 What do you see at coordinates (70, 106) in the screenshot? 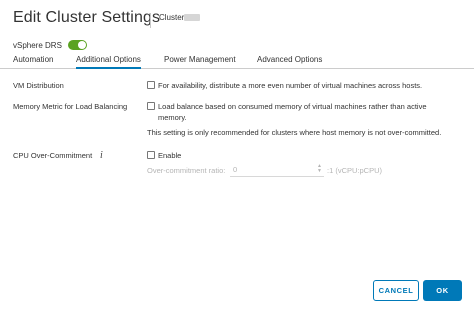
I see `memory-metric-label: Memory Metric for Load Balancing` at bounding box center [70, 106].